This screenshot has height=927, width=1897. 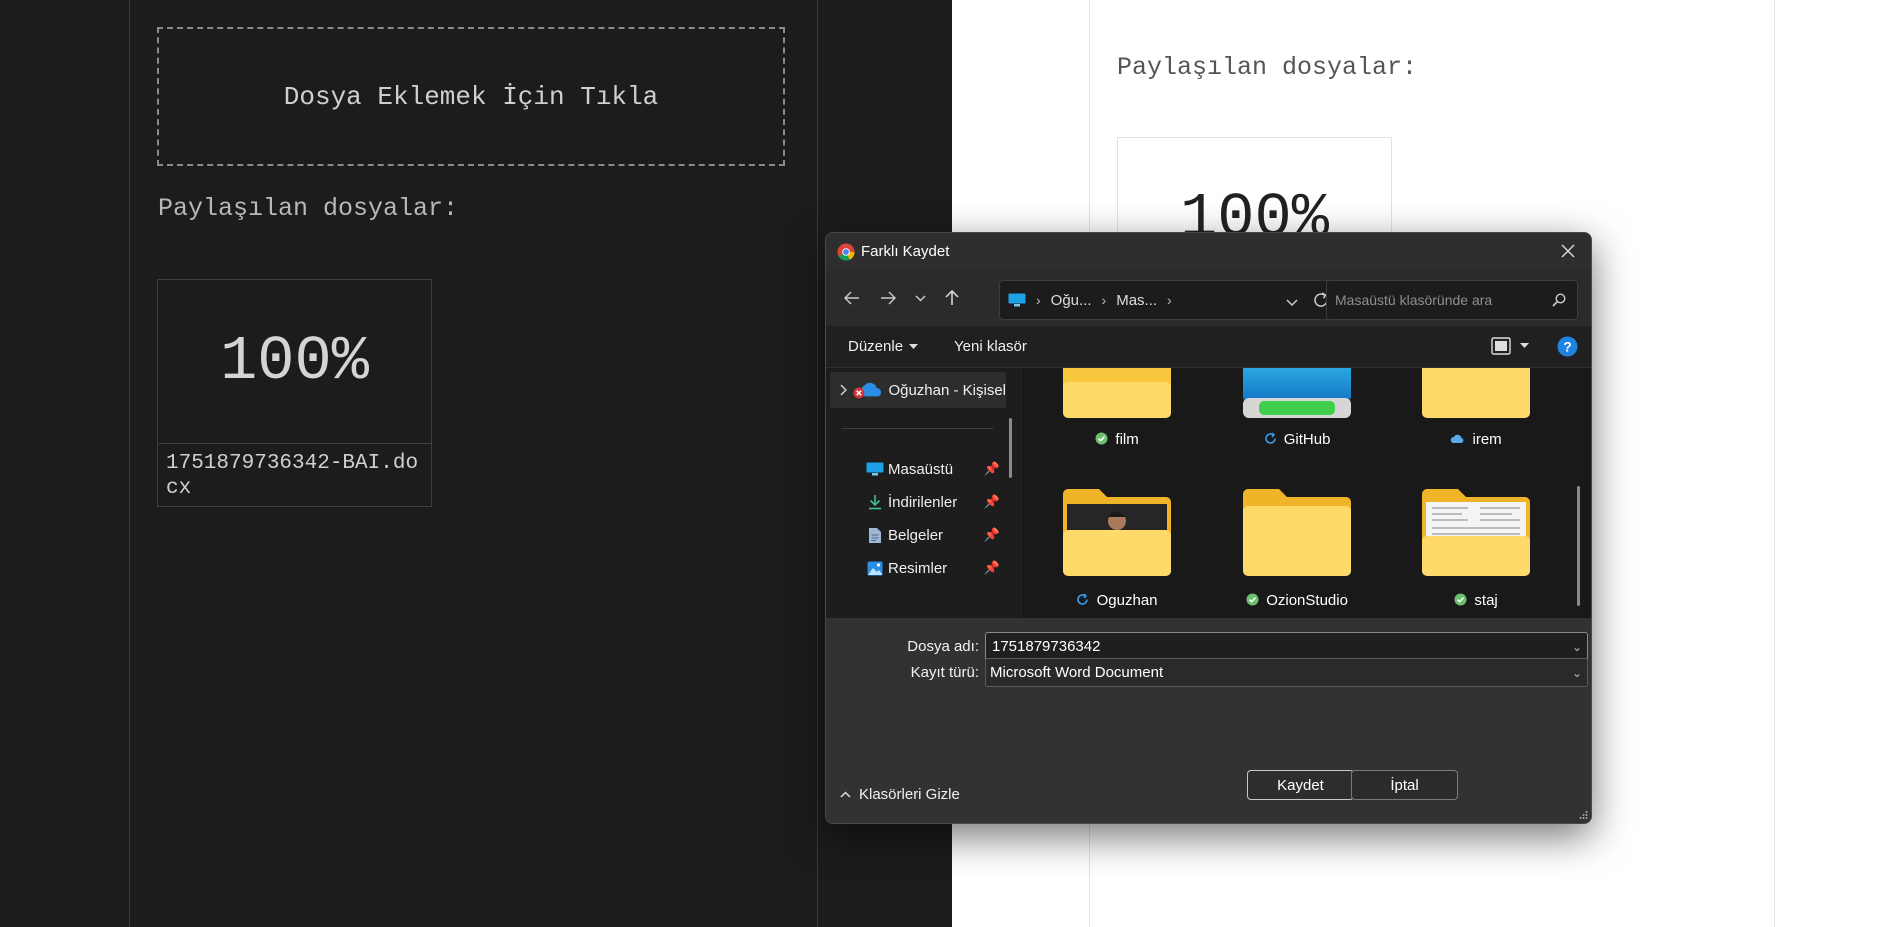 What do you see at coordinates (875, 469) in the screenshot?
I see `desktop-icon` at bounding box center [875, 469].